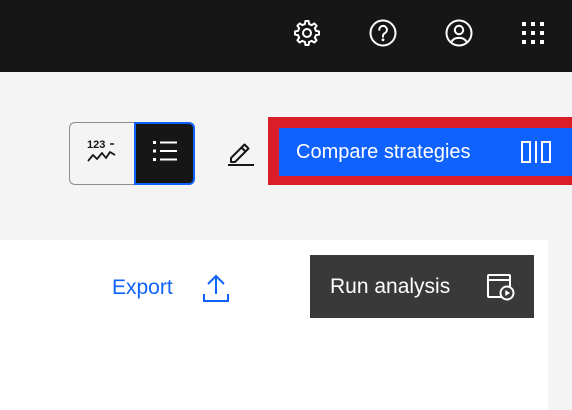 This screenshot has height=410, width=572. I want to click on run-window-icon, so click(501, 289).